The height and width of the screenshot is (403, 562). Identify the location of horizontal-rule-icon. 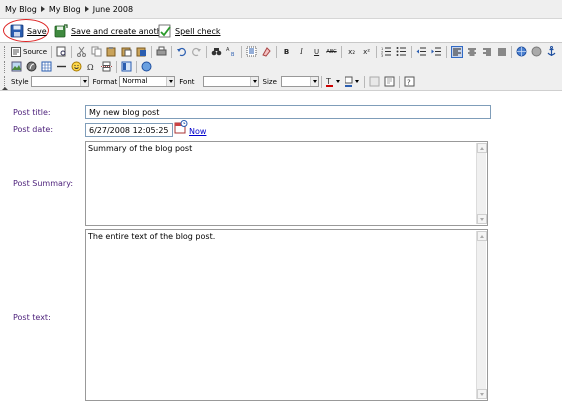
(62, 67).